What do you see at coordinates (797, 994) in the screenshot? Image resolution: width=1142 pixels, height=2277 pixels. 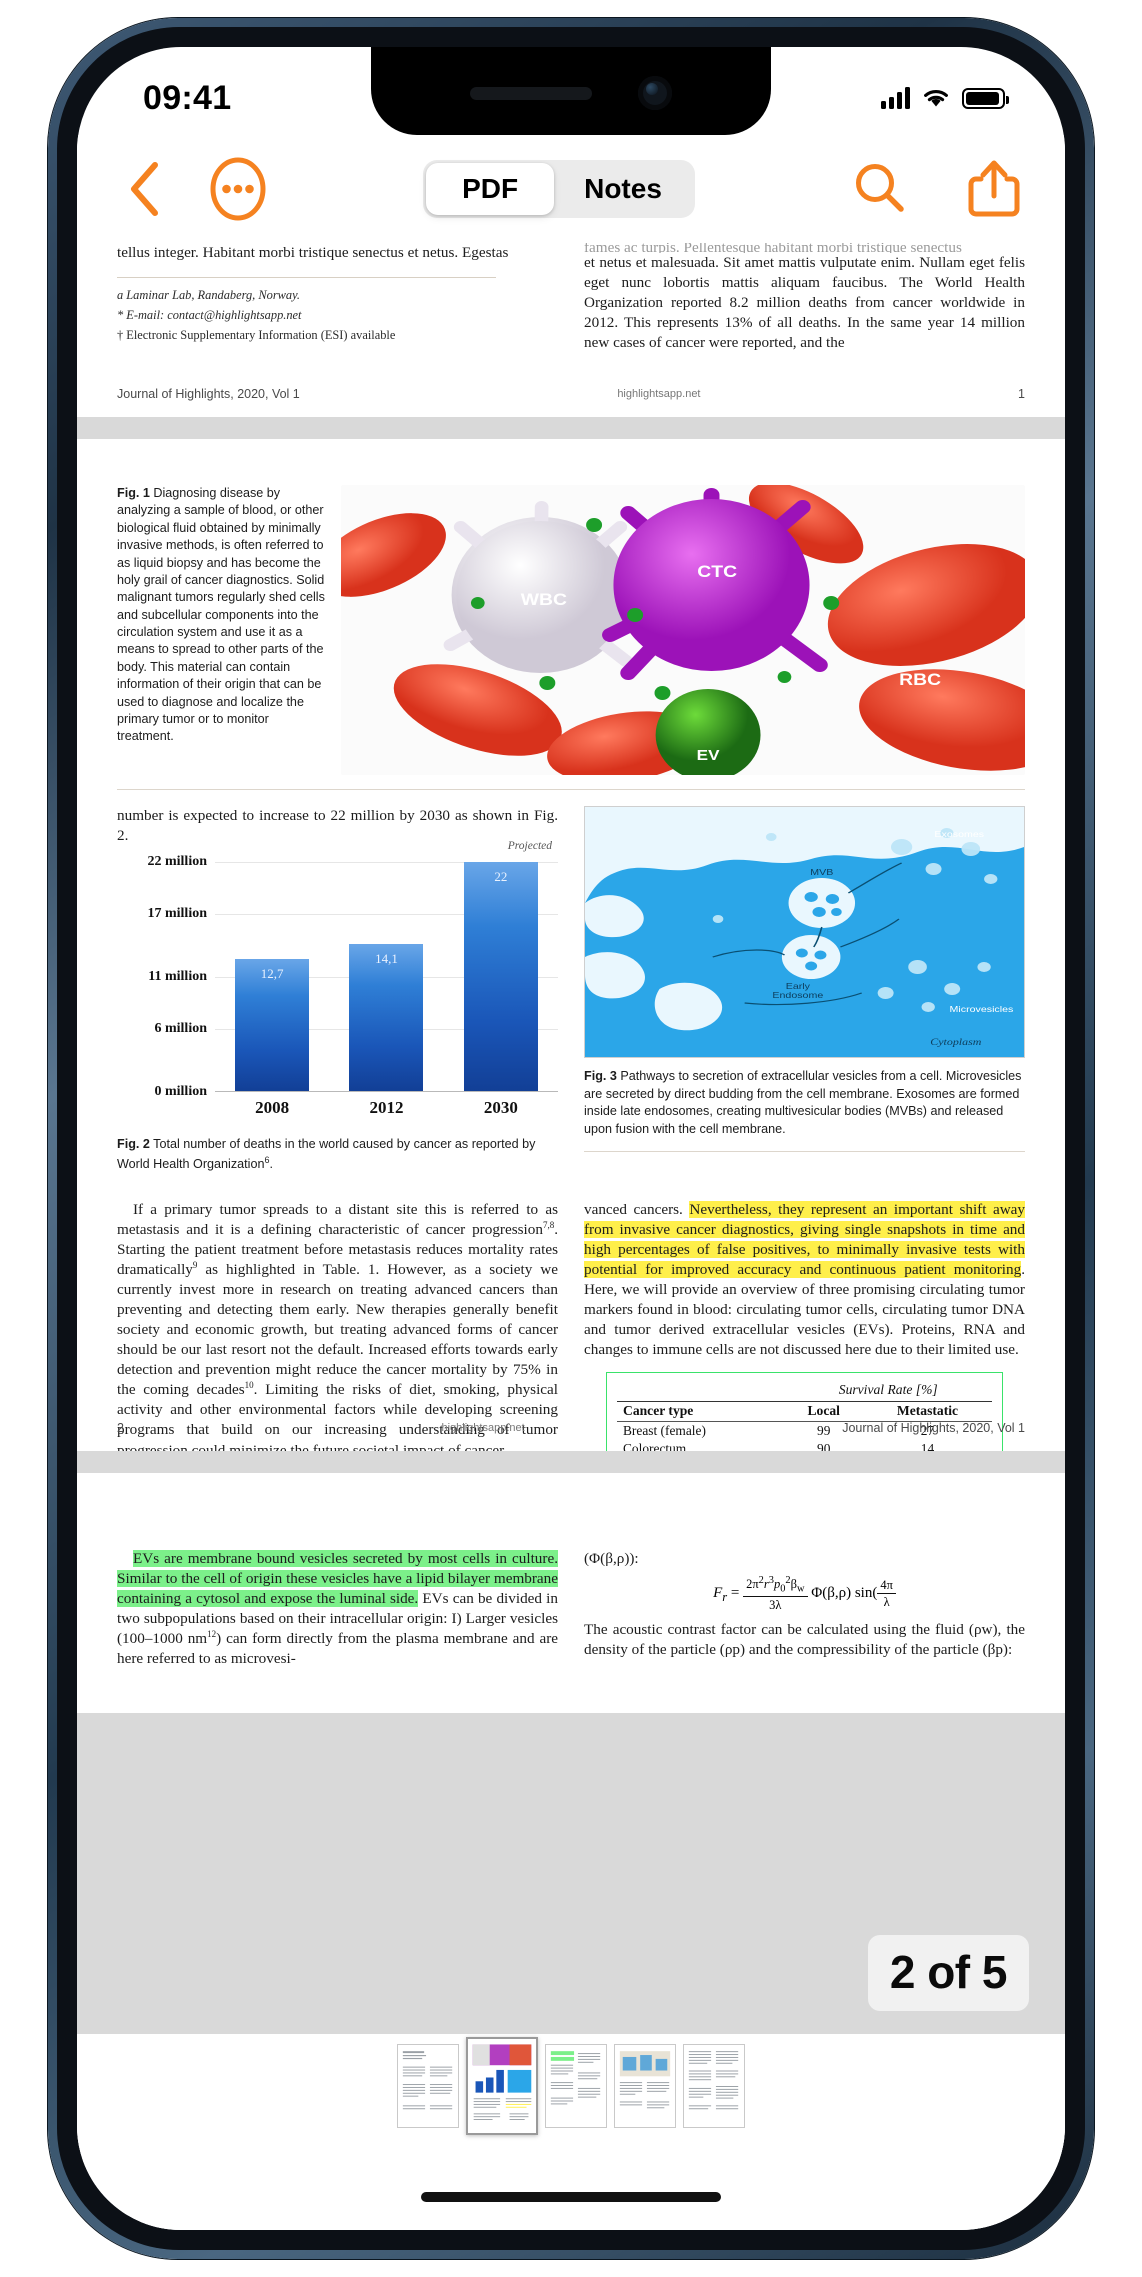 I see `svg-text: Endosome` at bounding box center [797, 994].